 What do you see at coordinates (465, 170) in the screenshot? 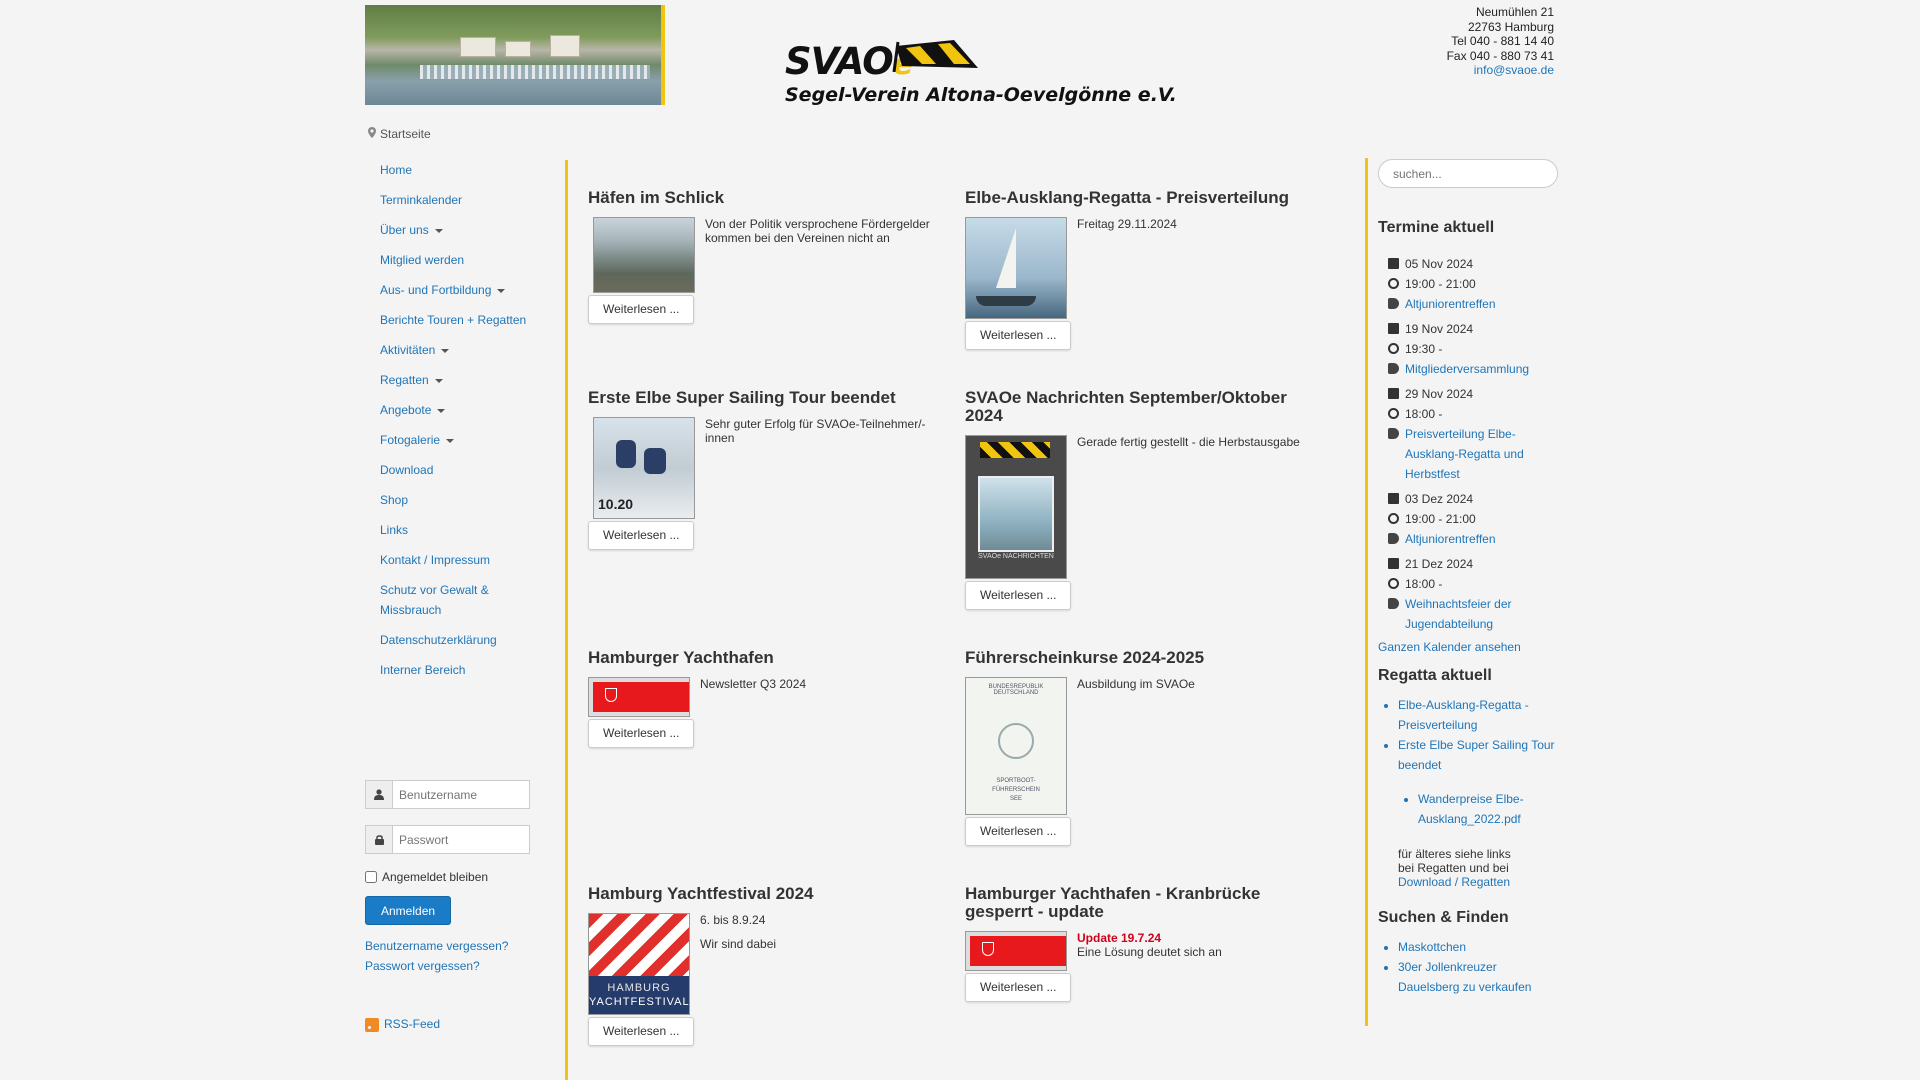
I see `nav-item-home: Home` at bounding box center [465, 170].